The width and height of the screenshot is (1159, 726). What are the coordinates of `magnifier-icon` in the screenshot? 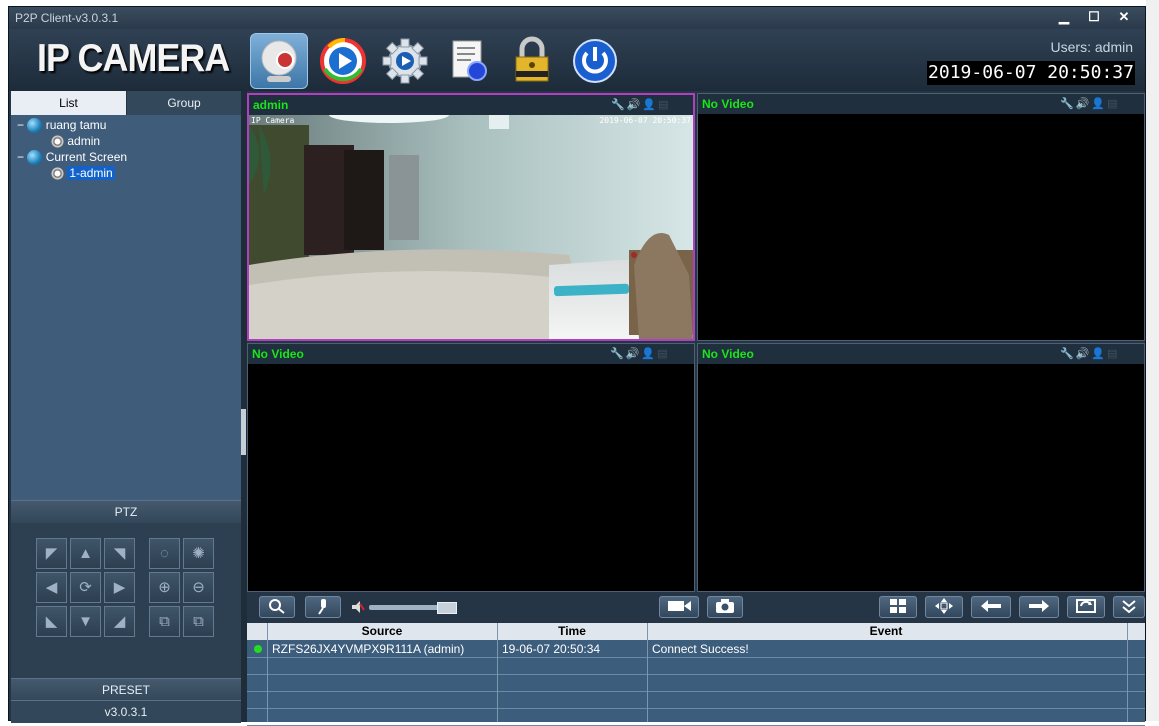 It's located at (277, 606).